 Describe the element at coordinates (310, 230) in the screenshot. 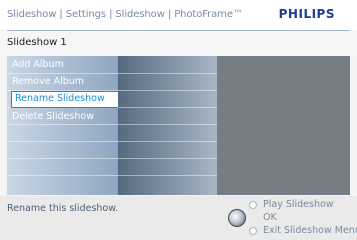

I see `legend-label: Exit Slideshow Menu` at that location.